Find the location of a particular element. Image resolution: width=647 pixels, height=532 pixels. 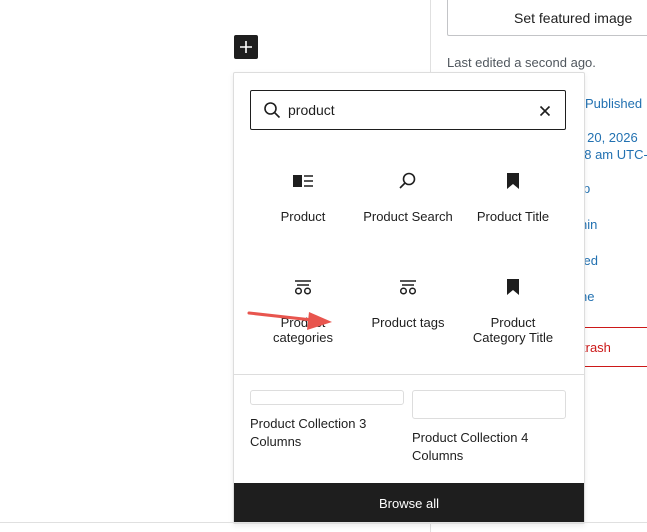

product-icon is located at coordinates (303, 181).